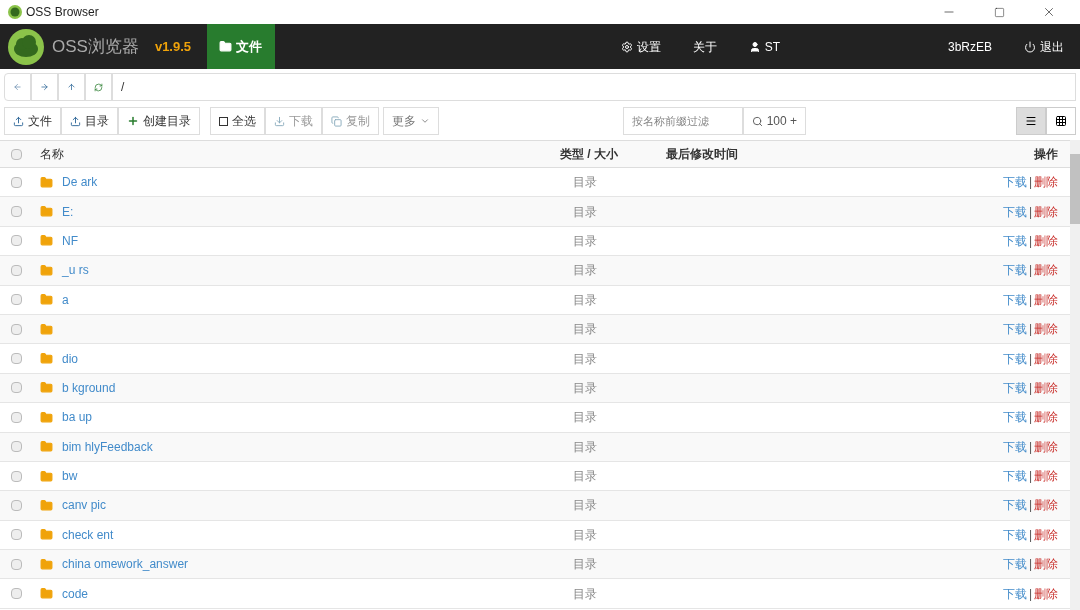 Image resolution: width=1080 pixels, height=610 pixels. What do you see at coordinates (1044, 46) in the screenshot?
I see `logout-menu: 退出` at bounding box center [1044, 46].